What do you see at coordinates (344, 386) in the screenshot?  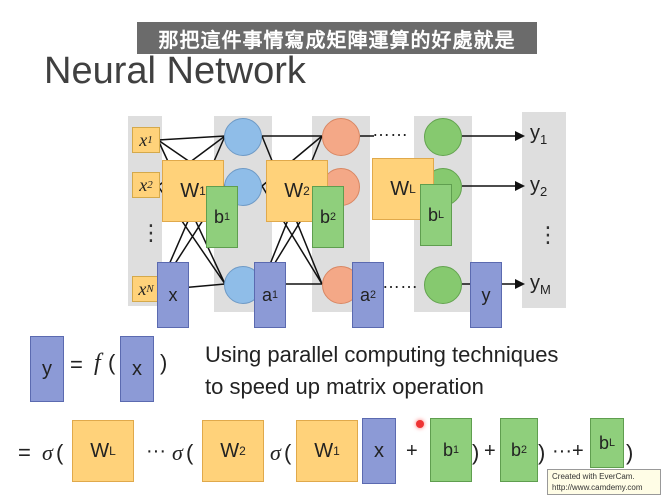 I see `caption-line2: to speed up matrix operation` at bounding box center [344, 386].